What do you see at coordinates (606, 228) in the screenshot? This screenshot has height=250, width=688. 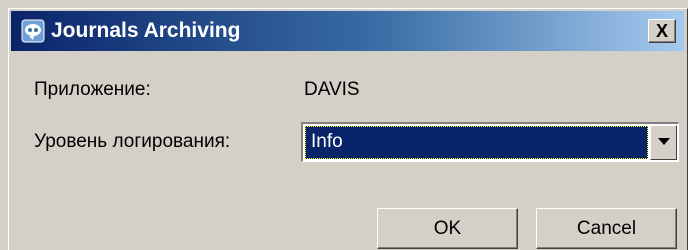 I see `cancel-button: Cancel` at bounding box center [606, 228].